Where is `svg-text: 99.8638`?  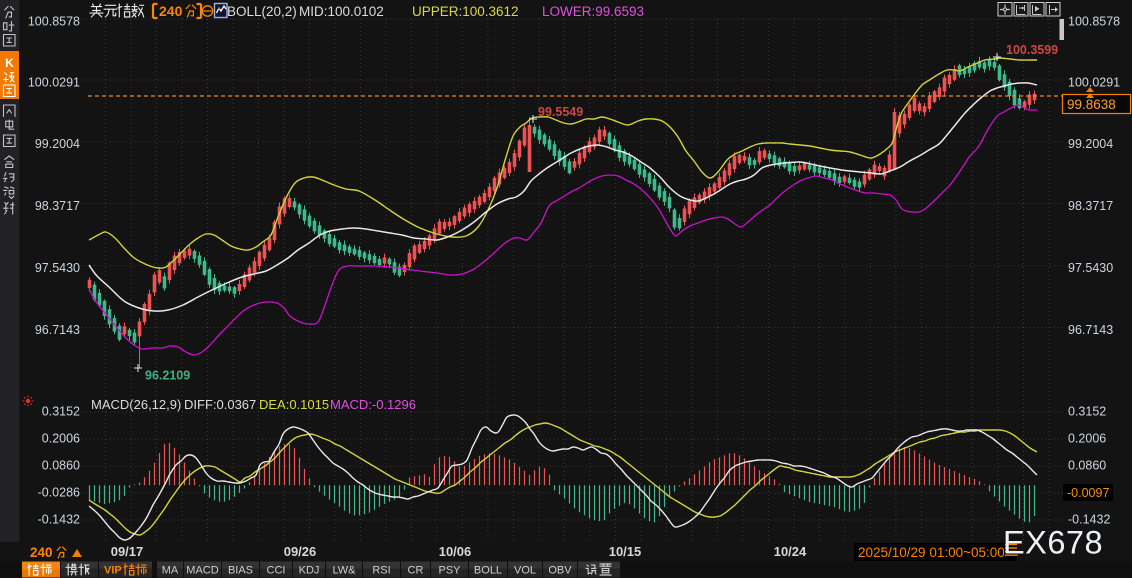 svg-text: 99.8638 is located at coordinates (1091, 104).